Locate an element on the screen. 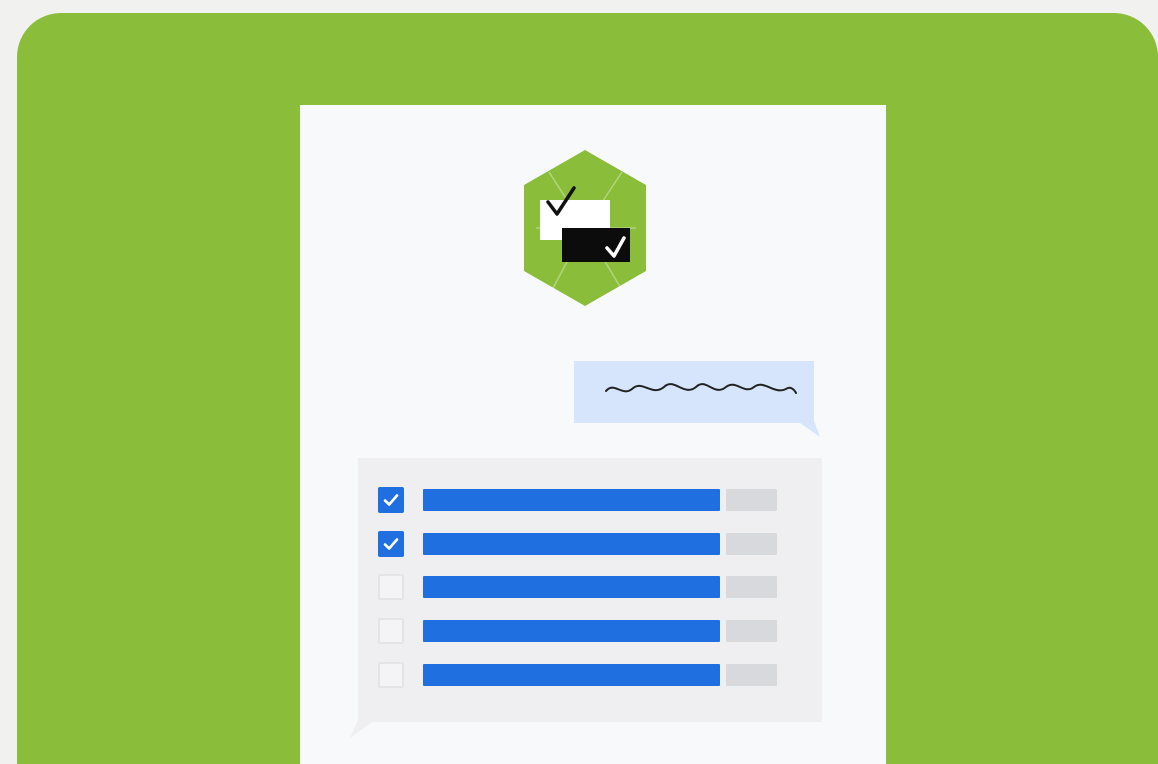 The image size is (1158, 764). hexagon-checklist-badge-icon is located at coordinates (585, 228).